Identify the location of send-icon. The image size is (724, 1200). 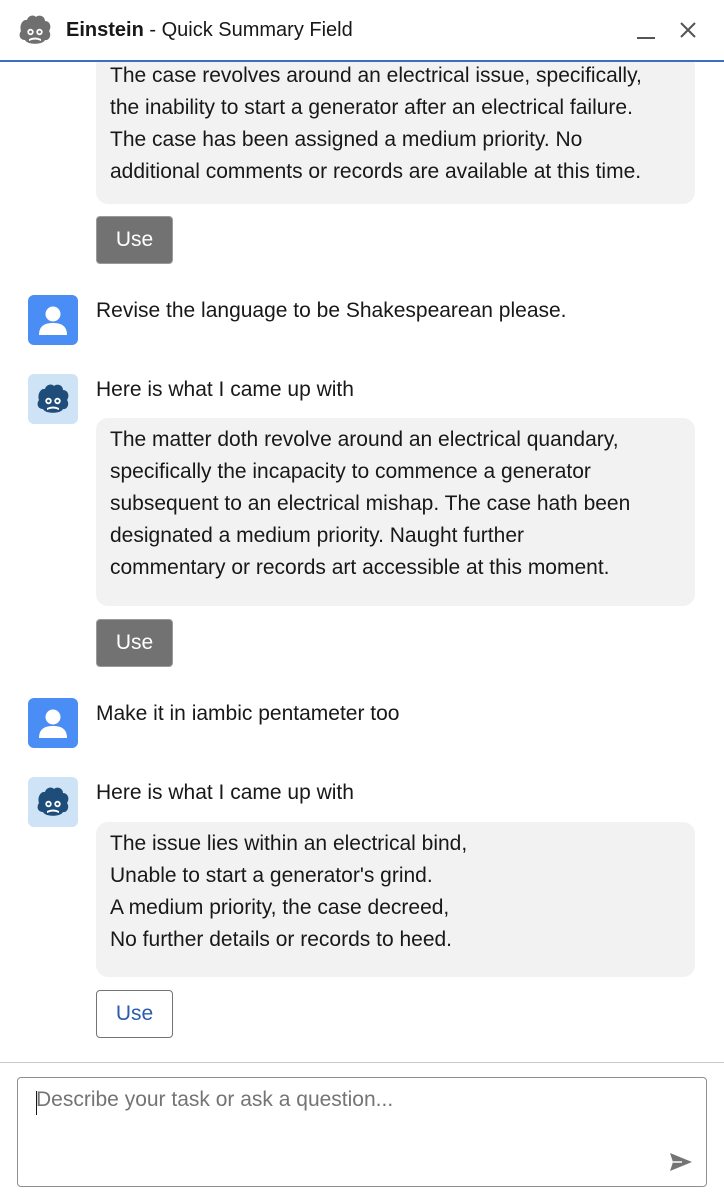
(682, 1163).